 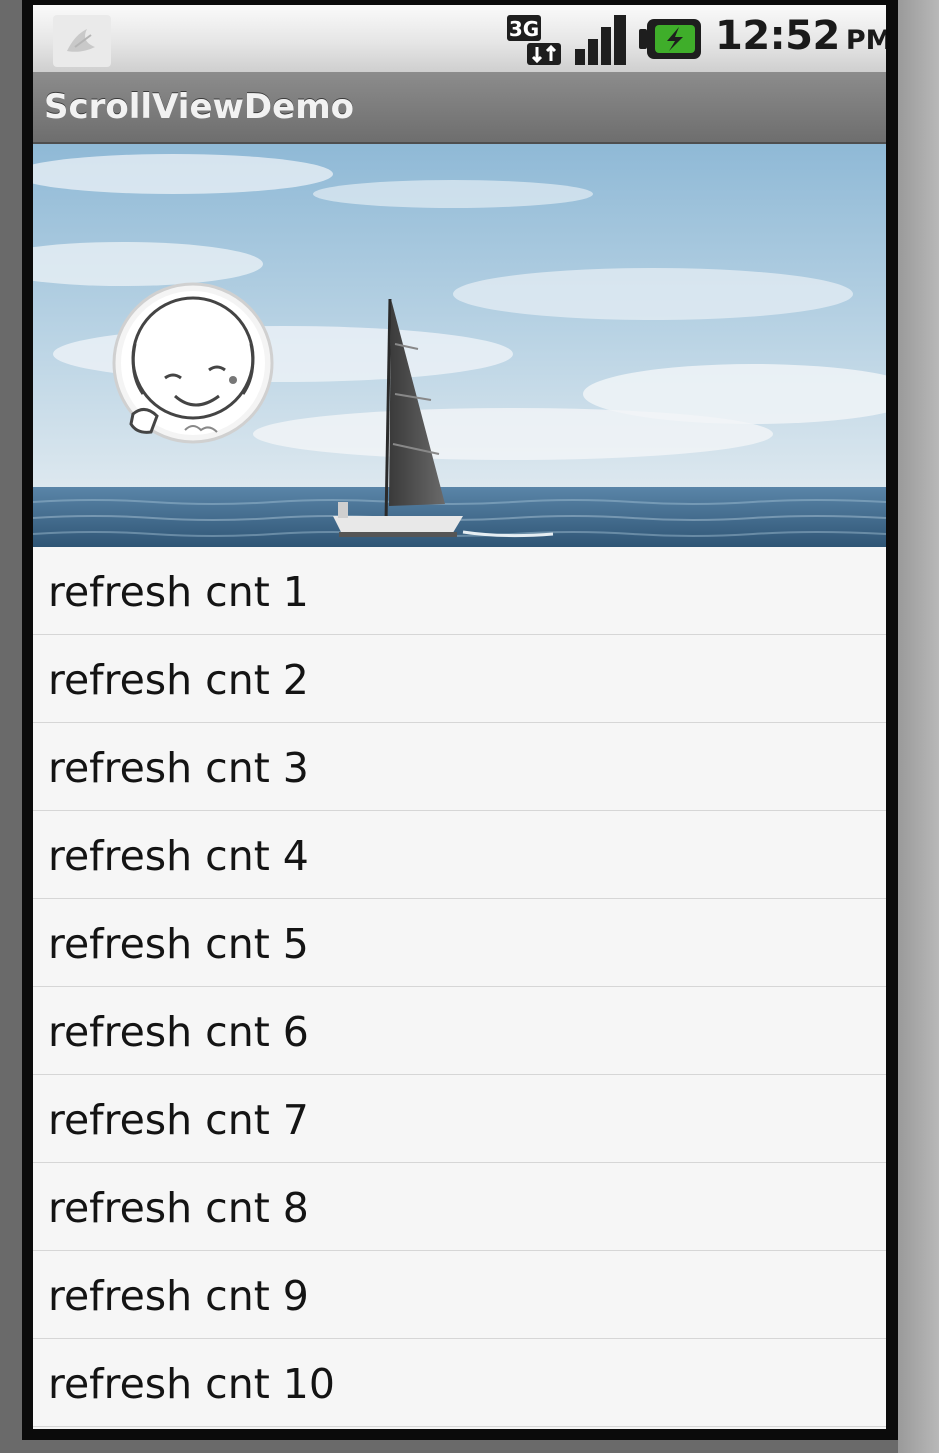 What do you see at coordinates (524, 29) in the screenshot?
I see `svg-text: 3G` at bounding box center [524, 29].